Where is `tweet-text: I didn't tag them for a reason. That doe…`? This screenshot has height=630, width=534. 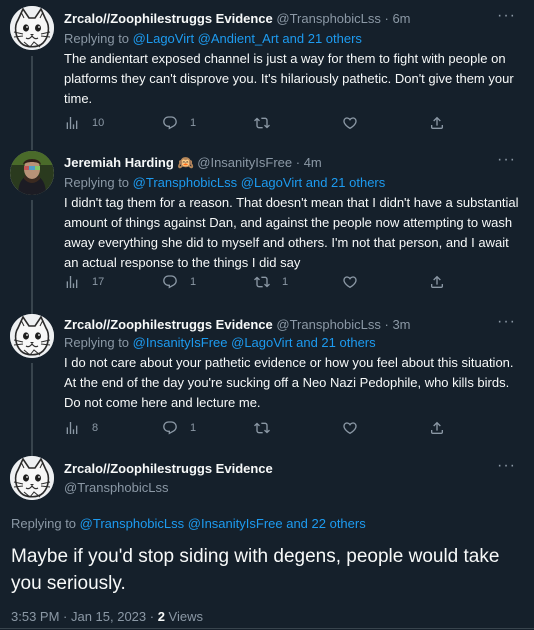
tweet-text: I didn't tag them for a reason. That doe… is located at coordinates (291, 232).